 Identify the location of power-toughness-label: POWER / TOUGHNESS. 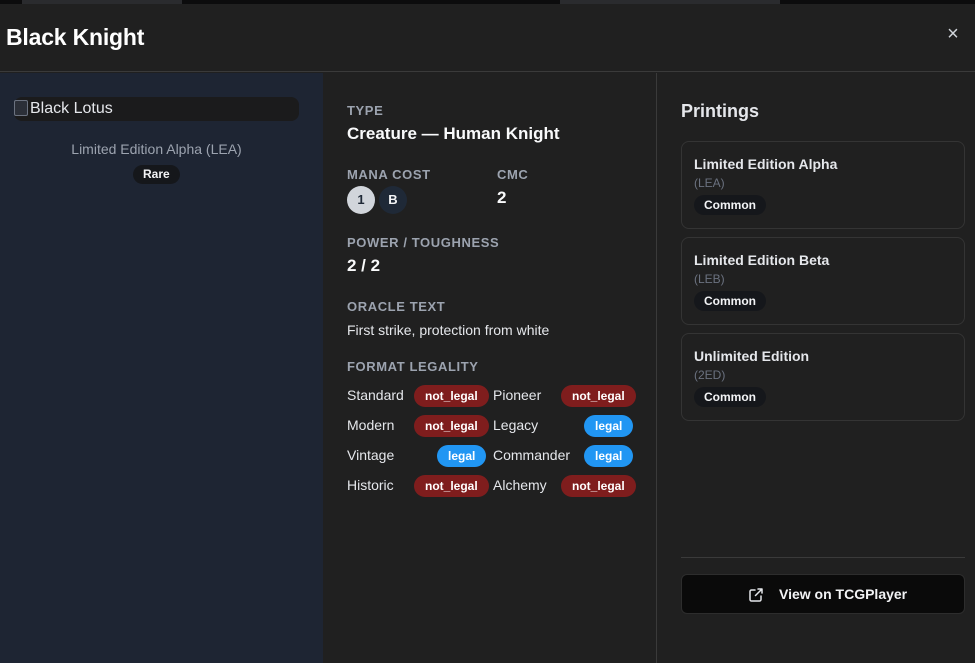
(423, 242).